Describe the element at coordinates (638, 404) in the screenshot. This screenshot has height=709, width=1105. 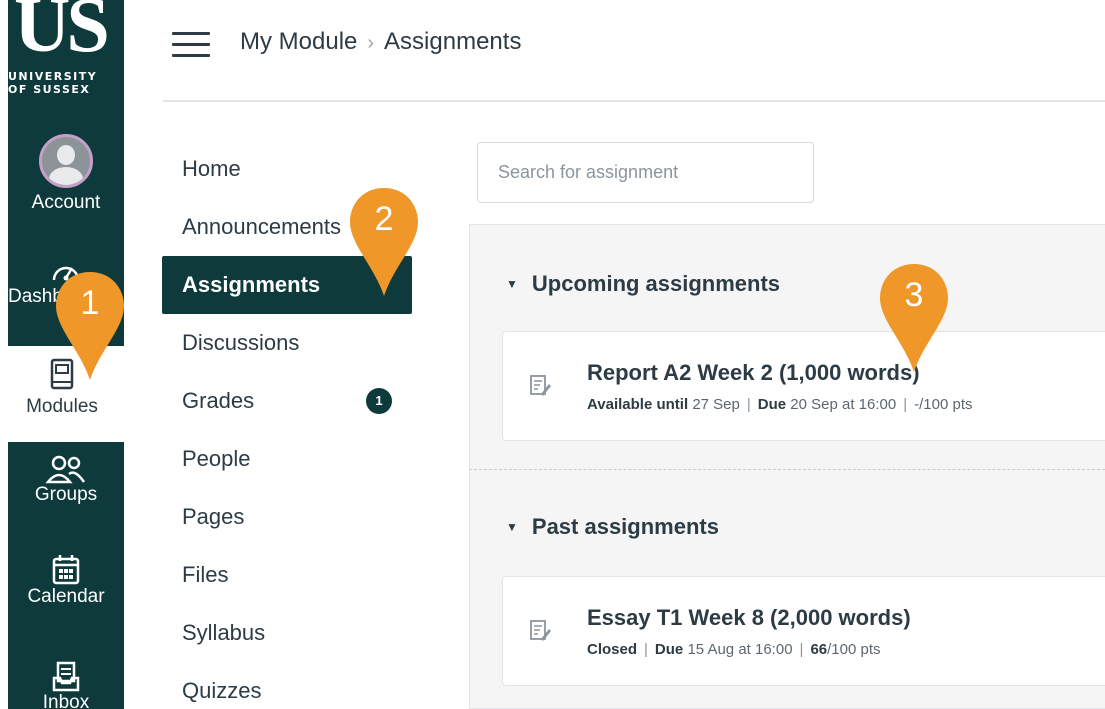
I see `availability-label: Available until` at that location.